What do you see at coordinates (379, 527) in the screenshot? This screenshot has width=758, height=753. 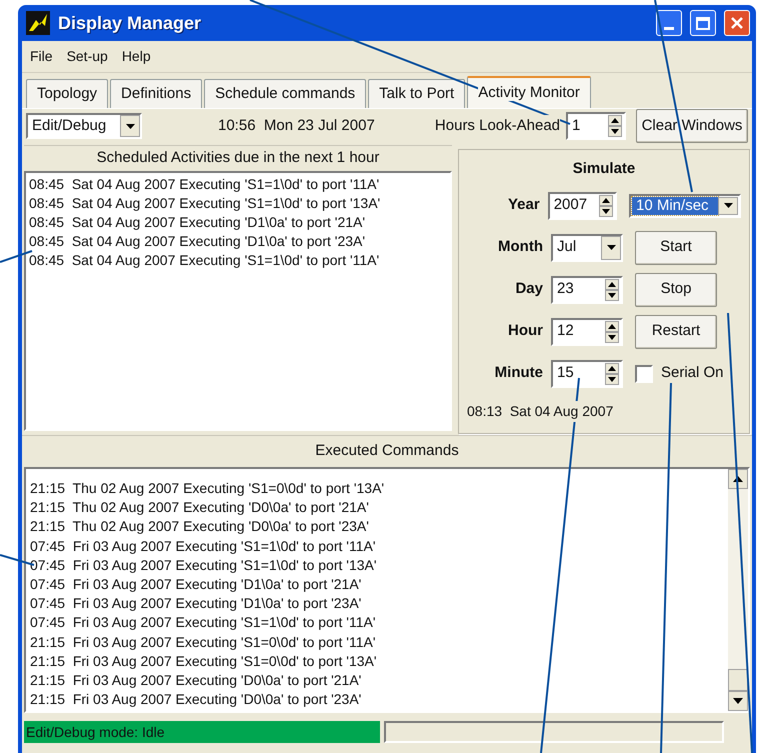 I see `list-row: 21:15 Thu 02 Aug 2007 Executing 'D0\0a' to port '23A'` at bounding box center [379, 527].